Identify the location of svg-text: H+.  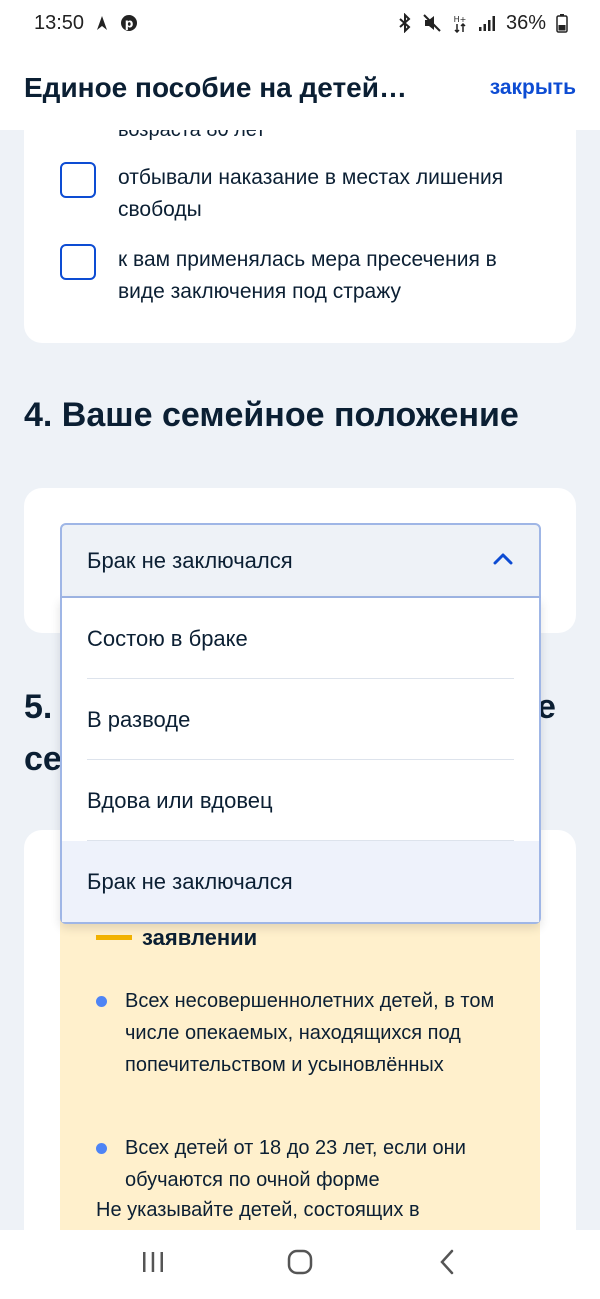
(460, 19).